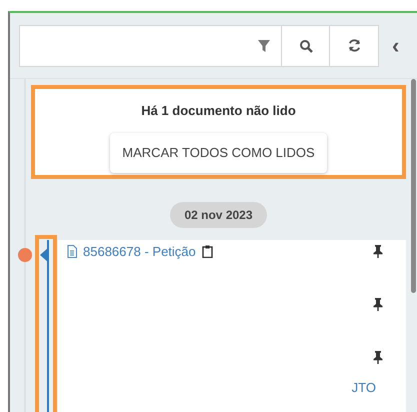  I want to click on document-link: 85686678 - Petição, so click(139, 252).